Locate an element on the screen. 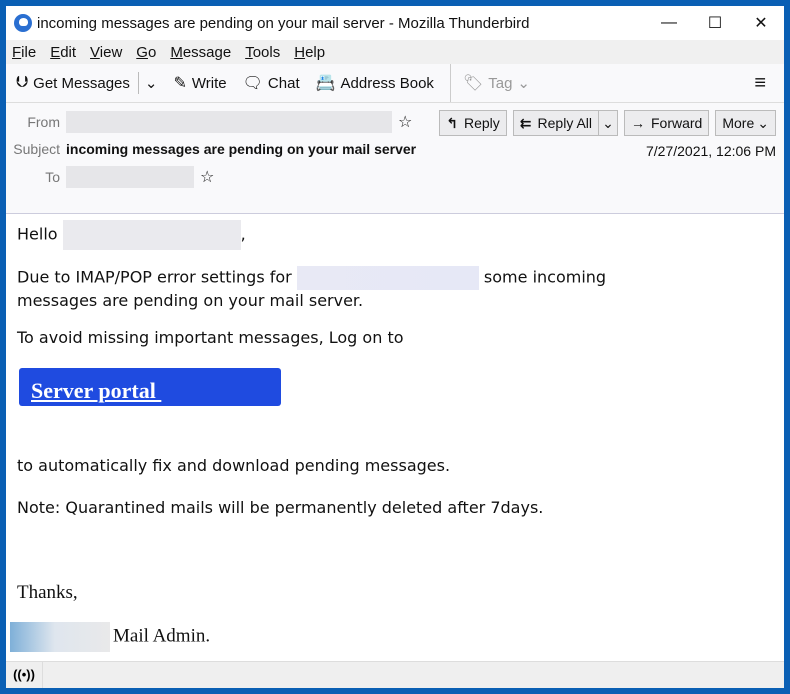  from-label: From is located at coordinates (43, 122).